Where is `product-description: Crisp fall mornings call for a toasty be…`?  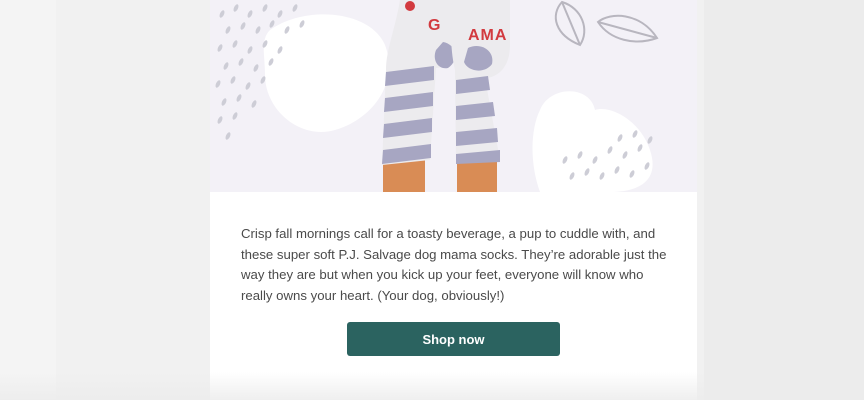
product-description: Crisp fall mornings call for a toasty be… is located at coordinates (454, 264).